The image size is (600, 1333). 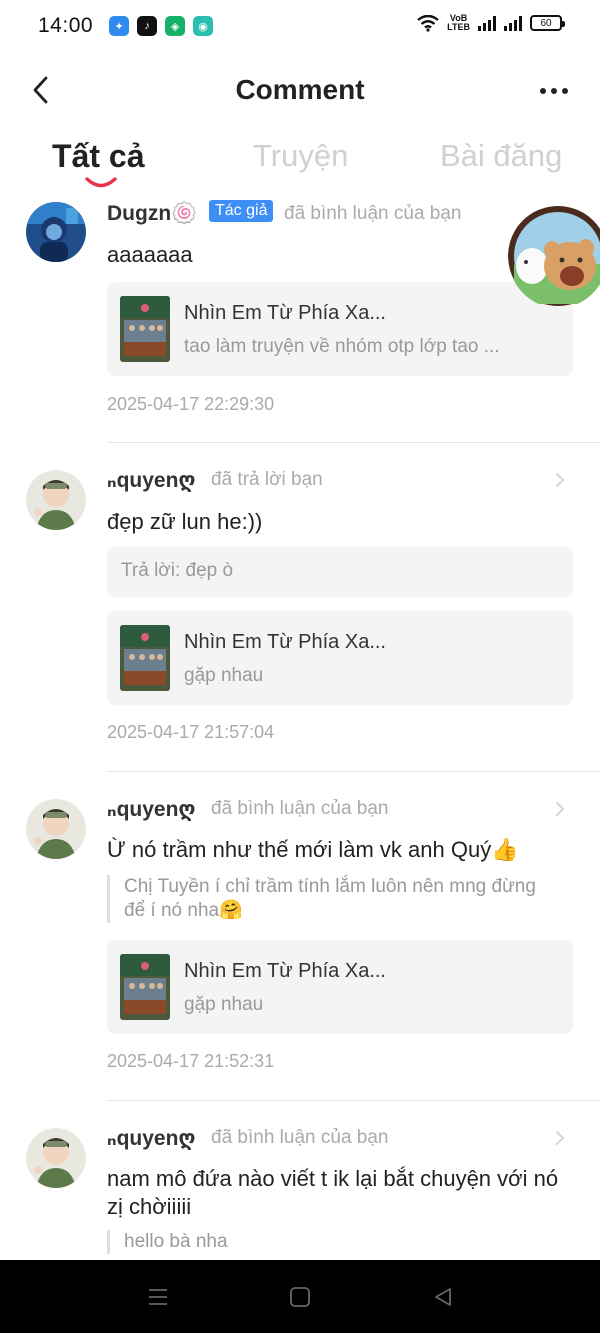 I want to click on quoted-comment: hello bà nha, so click(x=332, y=1242).